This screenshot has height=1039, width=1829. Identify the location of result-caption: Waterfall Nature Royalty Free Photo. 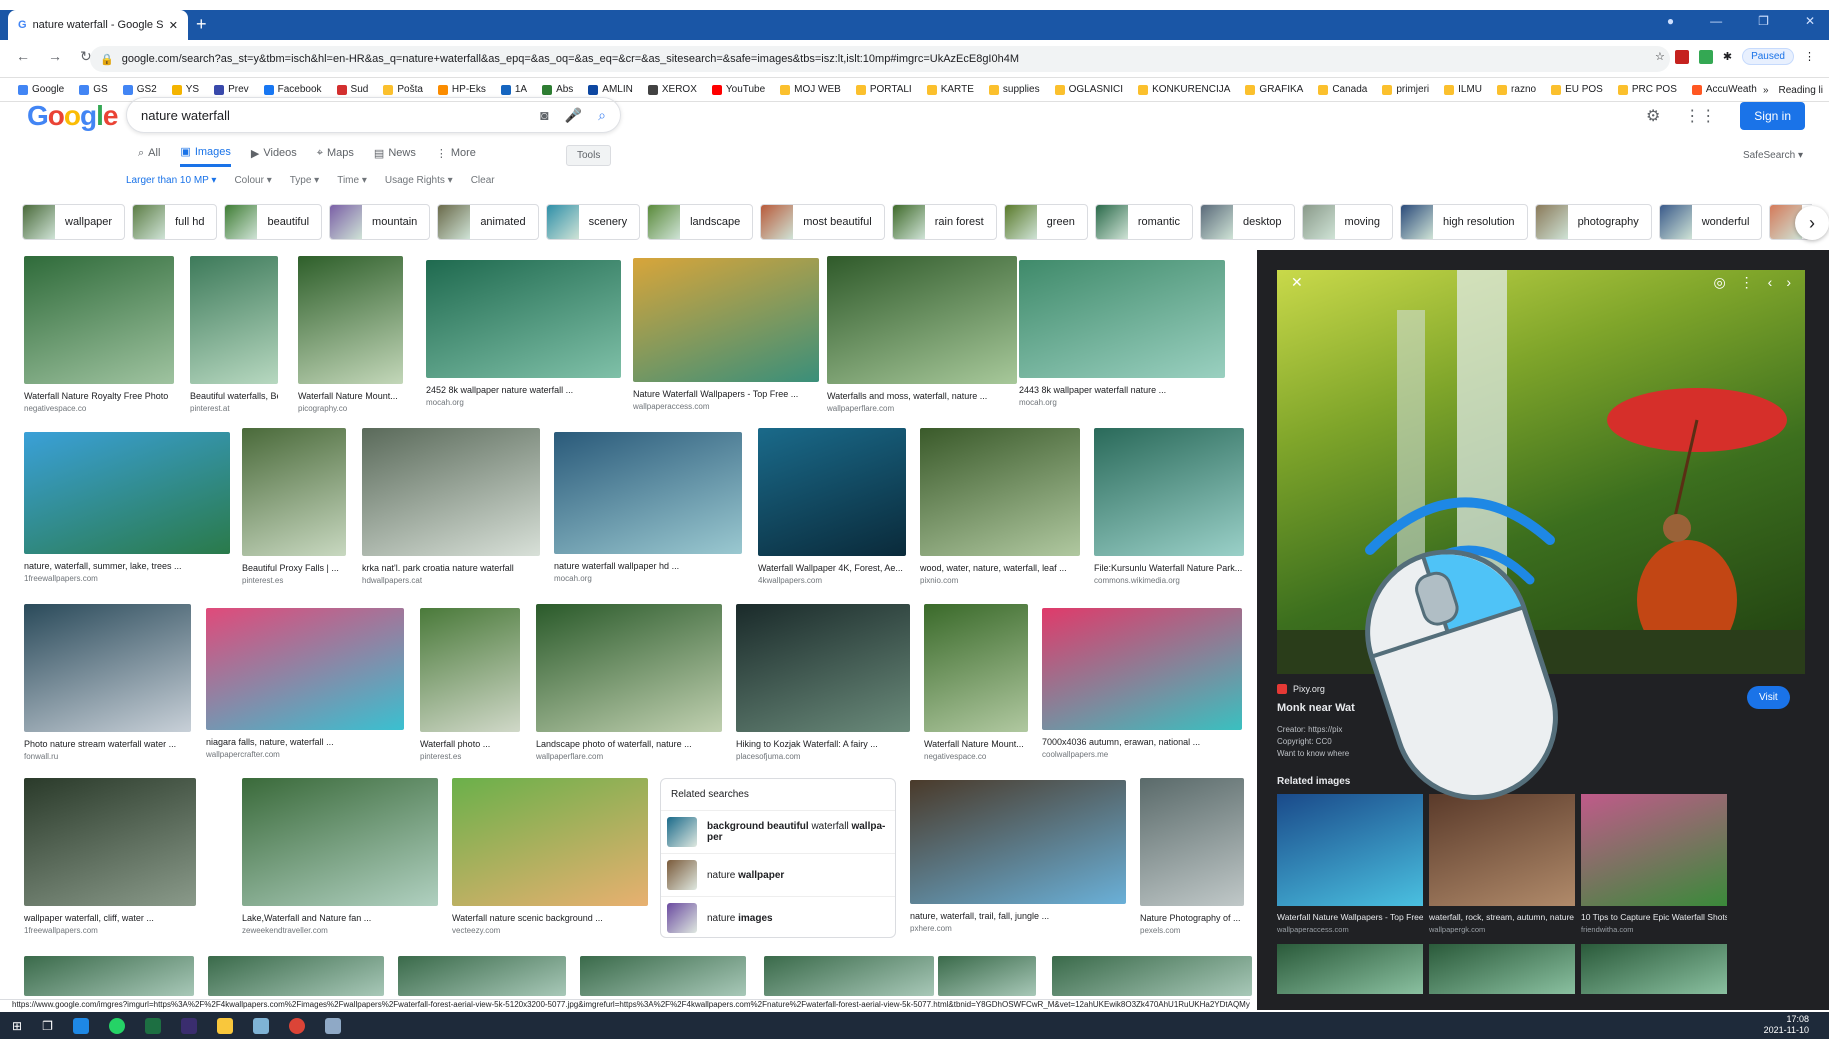
(99, 396).